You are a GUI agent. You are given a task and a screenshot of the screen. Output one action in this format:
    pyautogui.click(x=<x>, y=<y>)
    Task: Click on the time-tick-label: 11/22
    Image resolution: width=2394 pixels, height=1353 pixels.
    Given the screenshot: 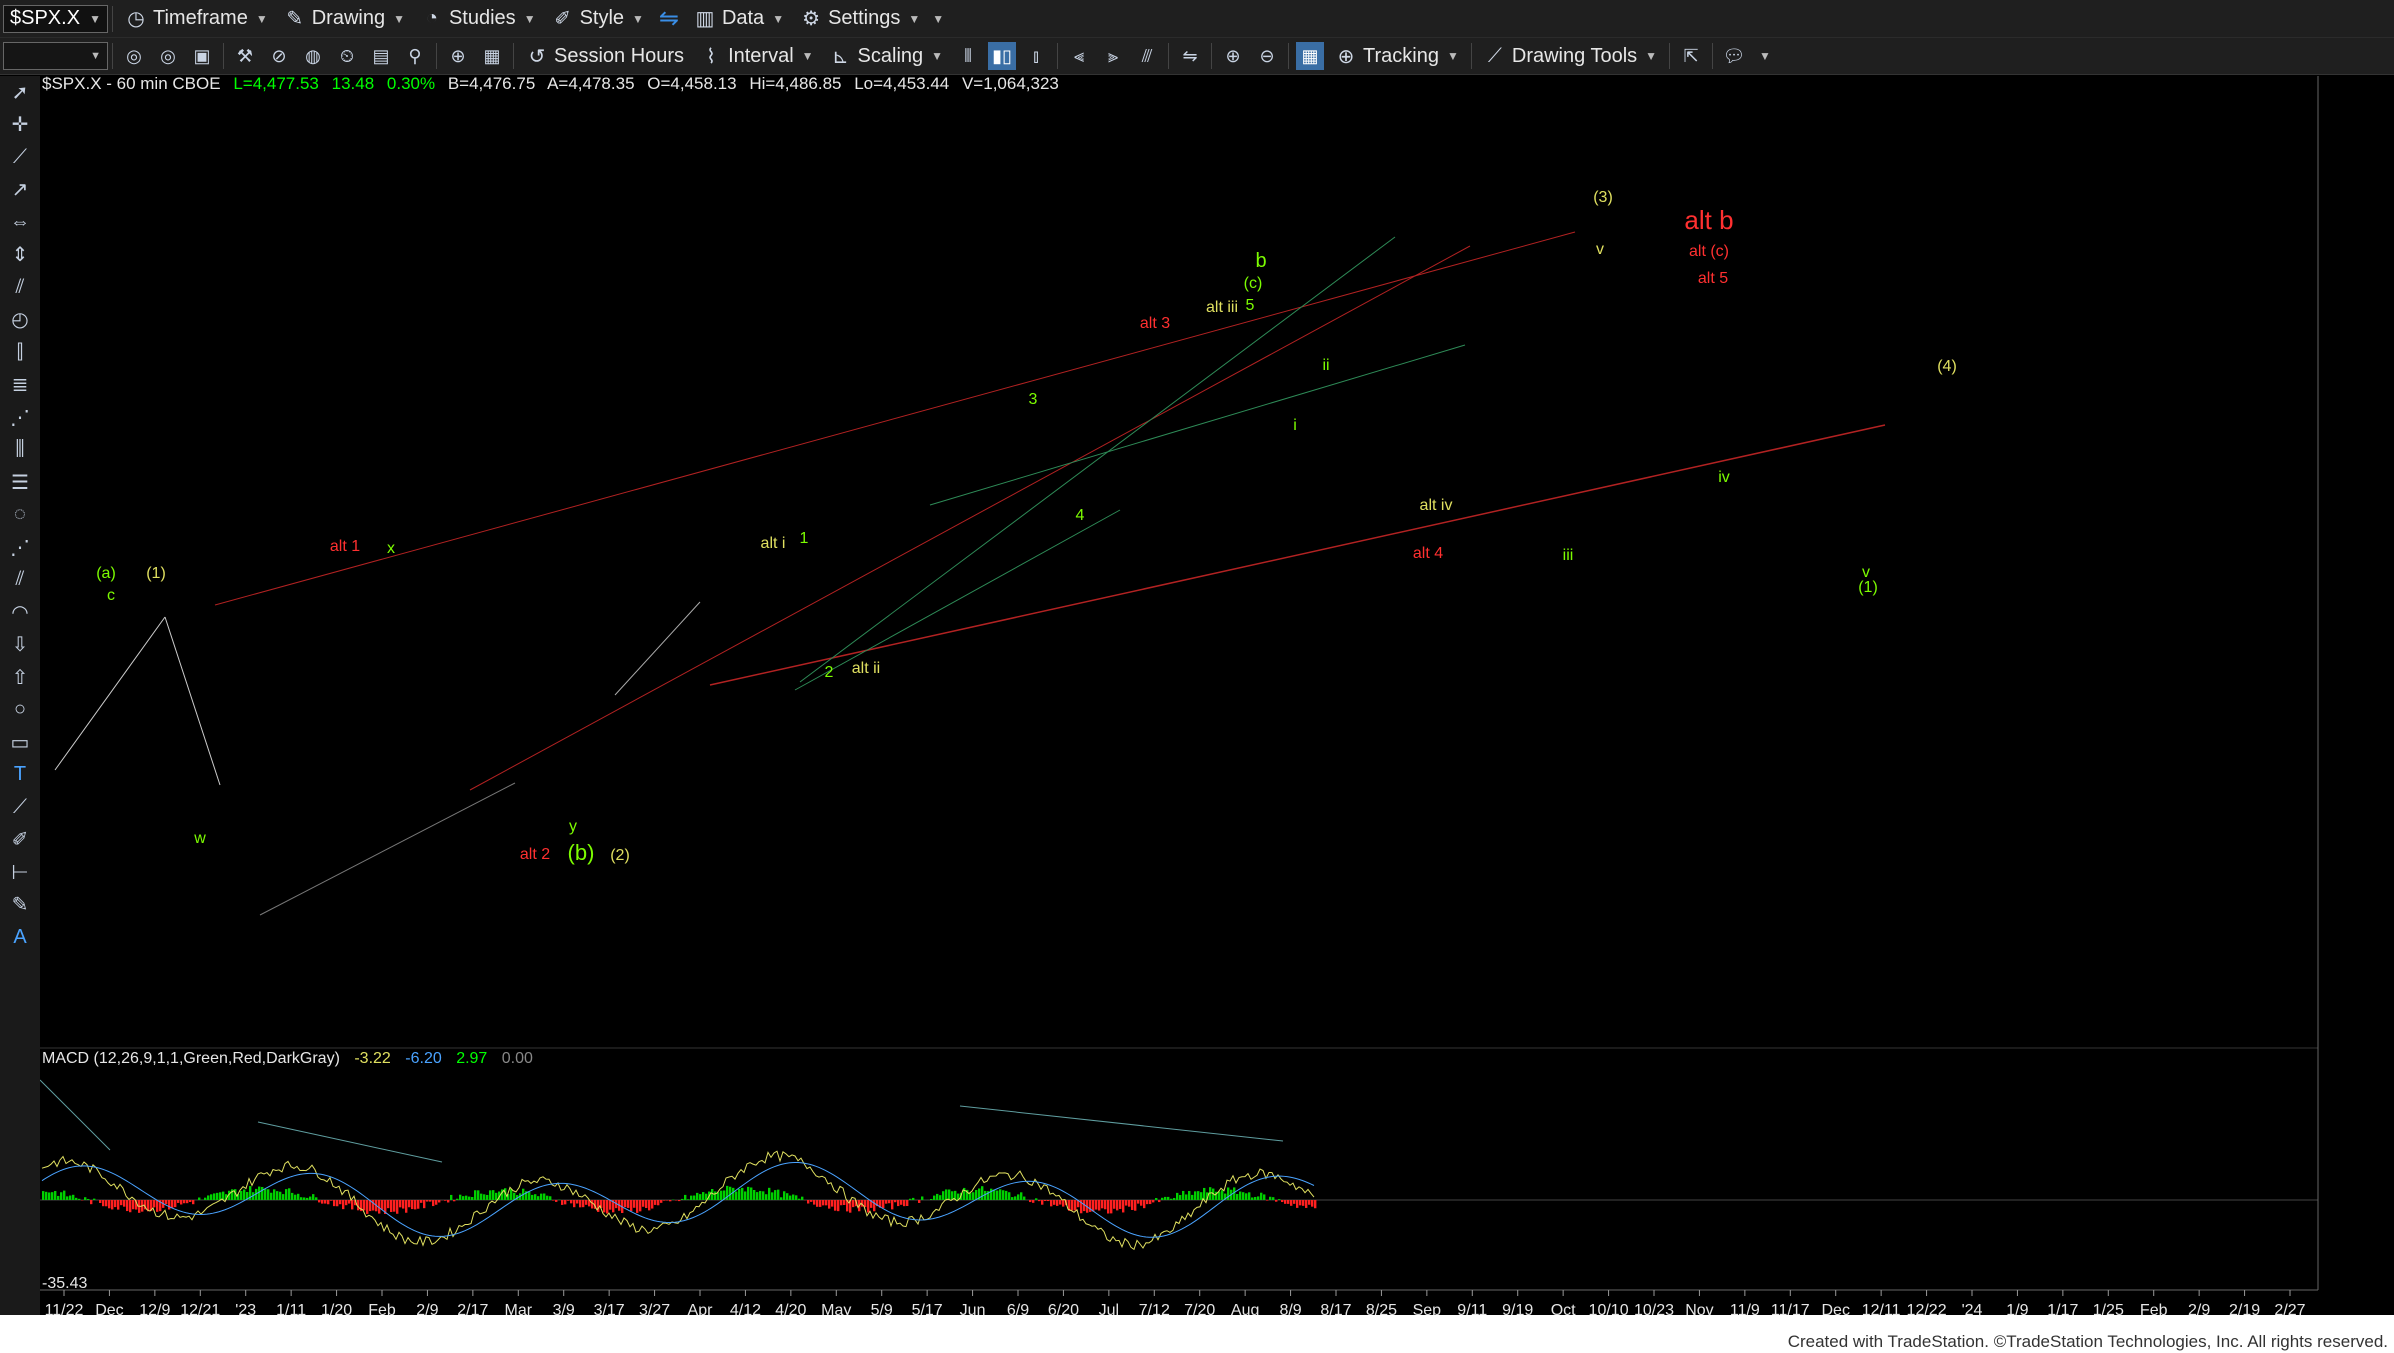 What is the action you would take?
    pyautogui.click(x=64, y=1308)
    